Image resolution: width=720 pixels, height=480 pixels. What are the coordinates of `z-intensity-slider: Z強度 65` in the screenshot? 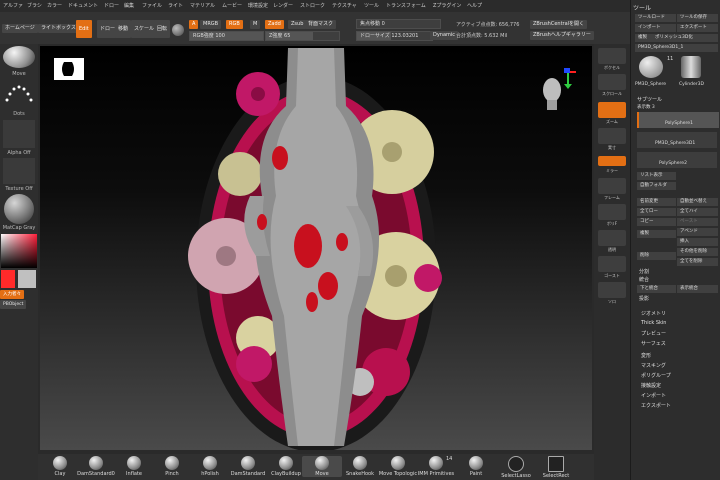 It's located at (302, 36).